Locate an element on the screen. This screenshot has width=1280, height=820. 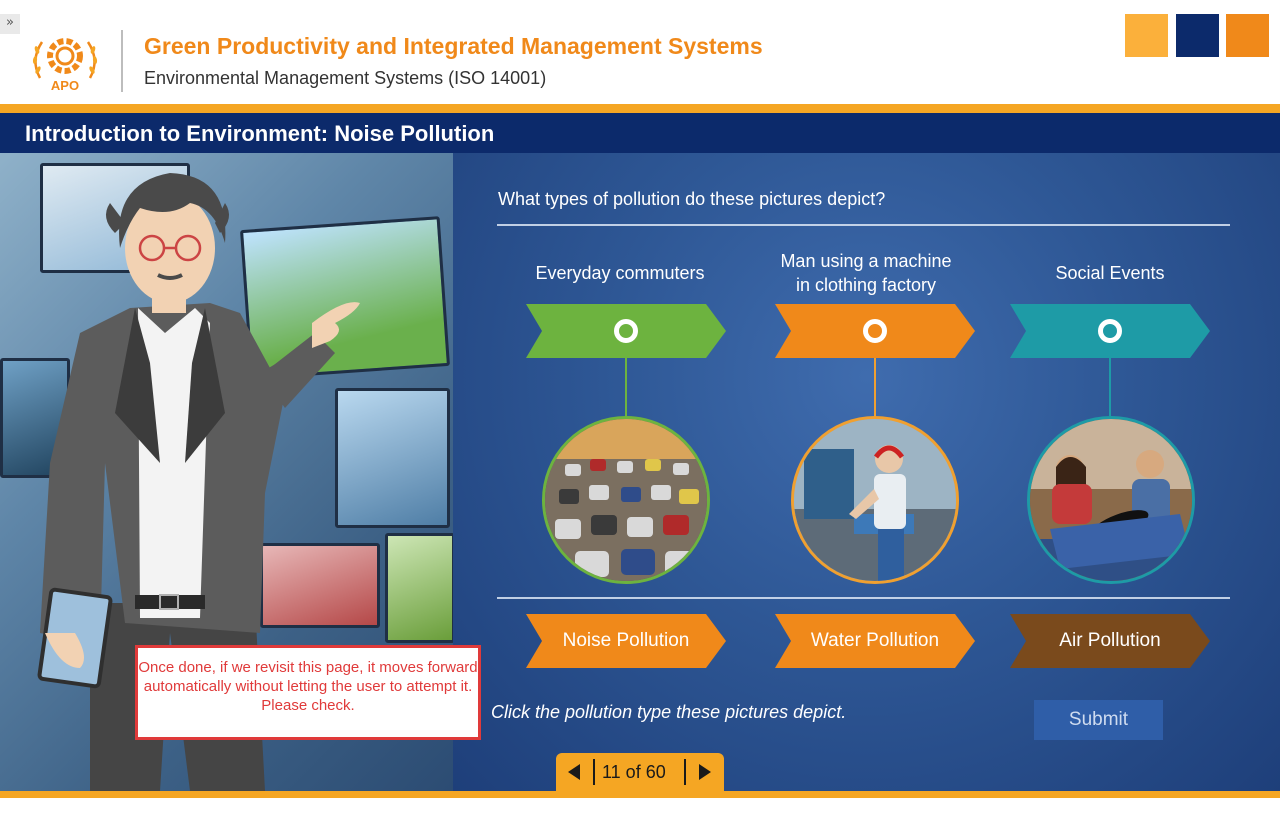
expand-sidebar-button: » is located at coordinates (10, 24).